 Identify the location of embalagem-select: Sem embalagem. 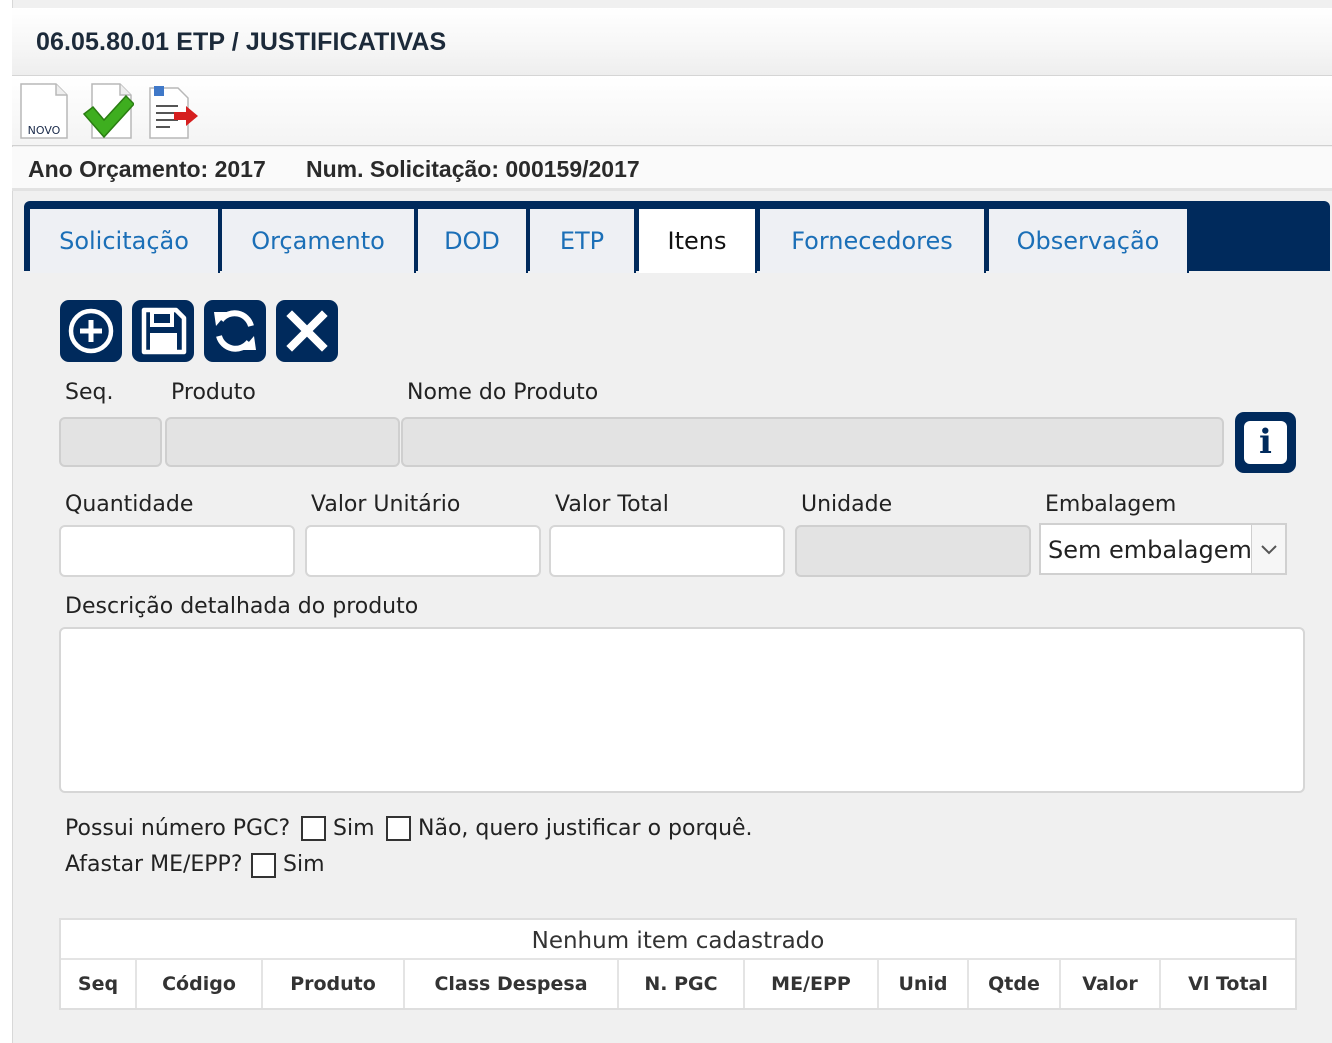
(1163, 549).